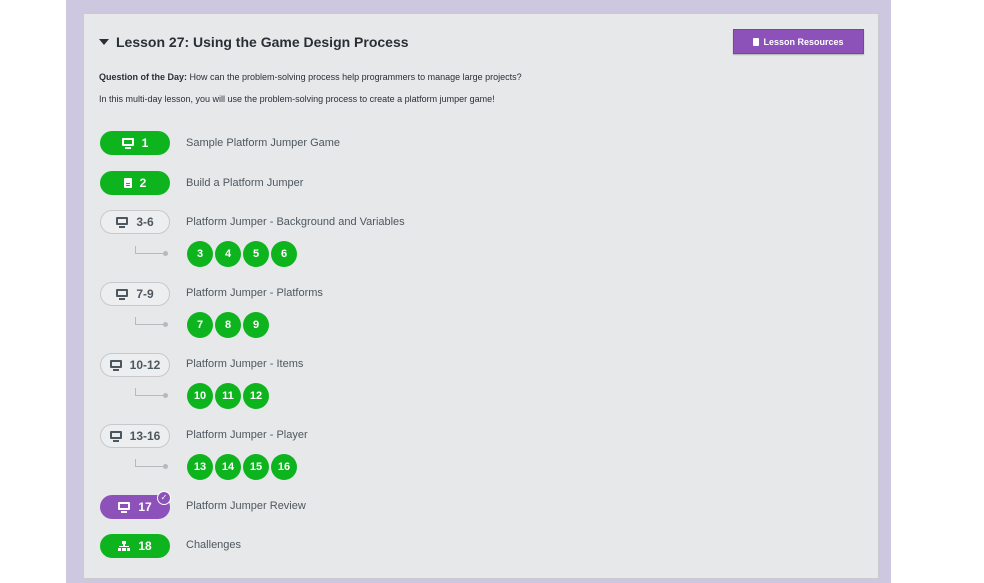 The height and width of the screenshot is (583, 984). I want to click on sublevel-bubble: 5, so click(256, 254).